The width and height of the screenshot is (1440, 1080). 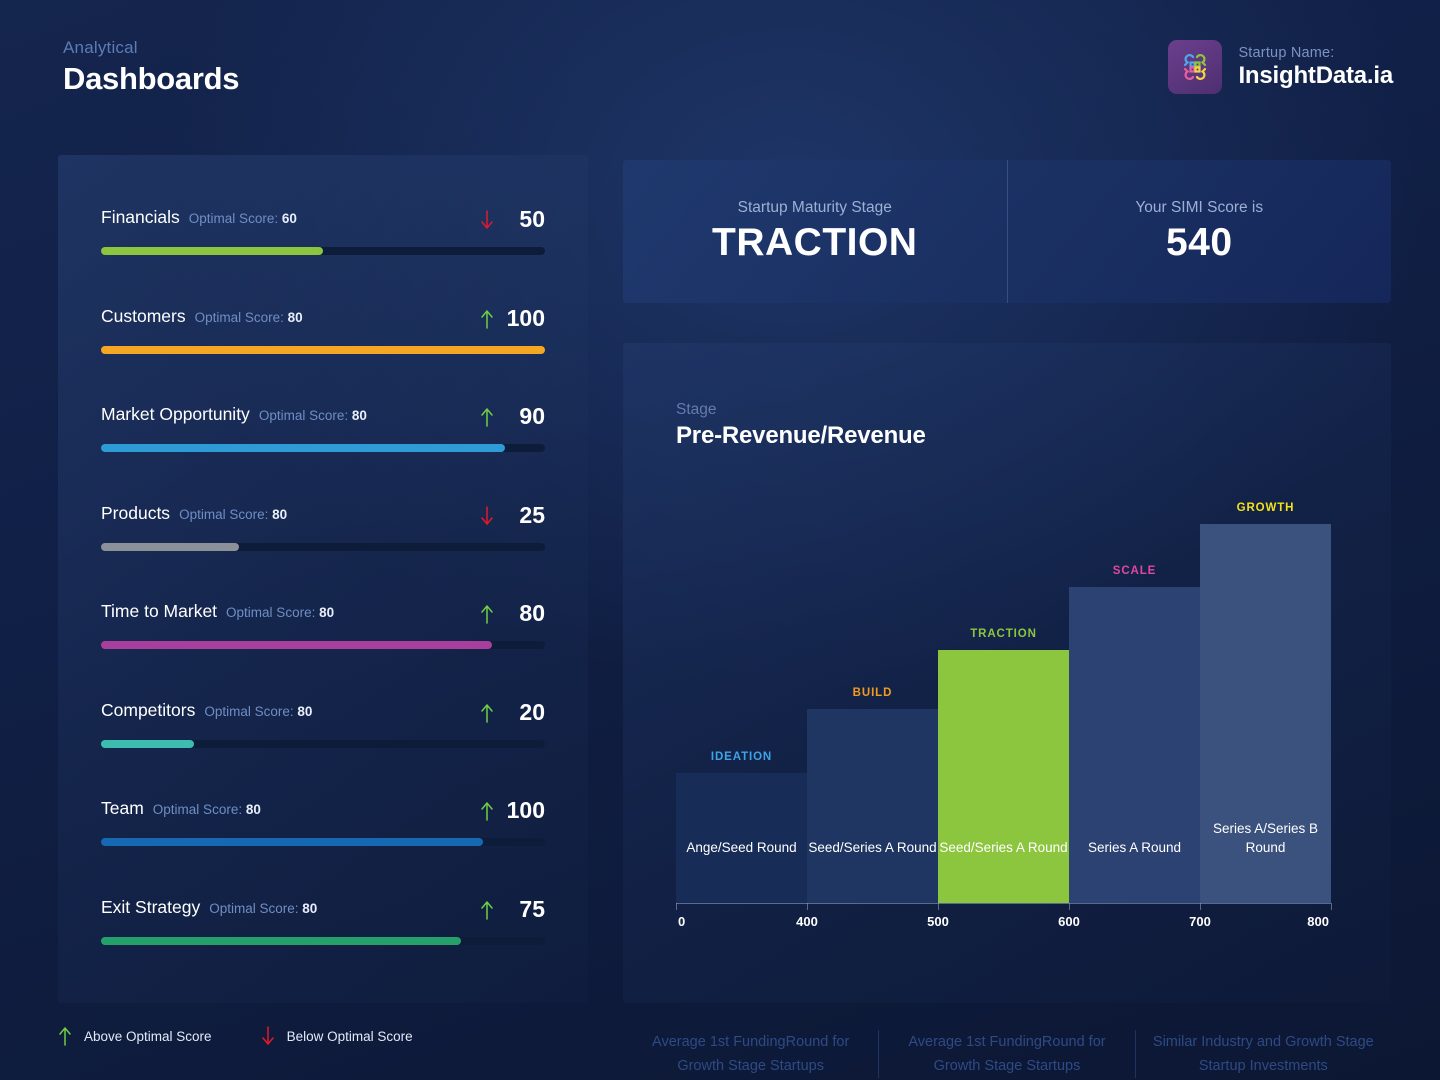 What do you see at coordinates (532, 909) in the screenshot?
I see `metric-score: 75` at bounding box center [532, 909].